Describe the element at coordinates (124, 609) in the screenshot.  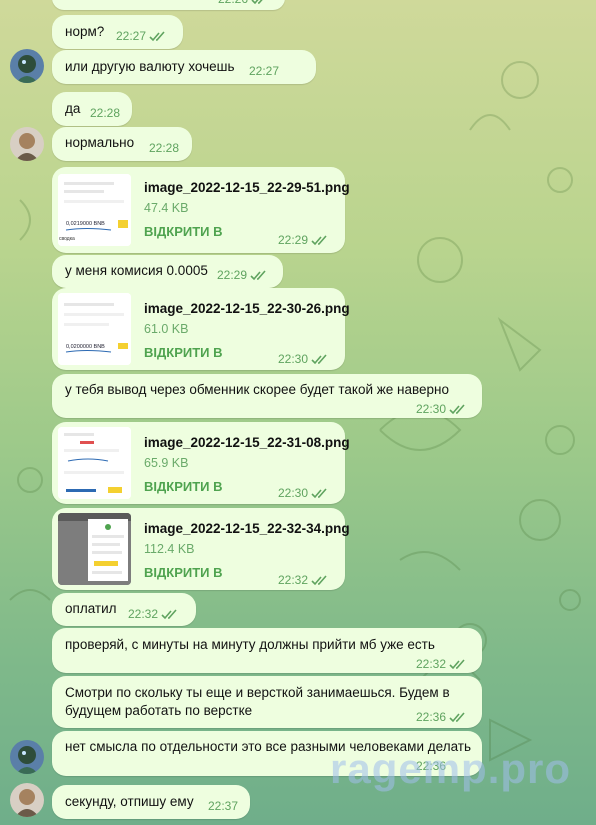
I see `message-bubble: оплатил 22:32` at that location.